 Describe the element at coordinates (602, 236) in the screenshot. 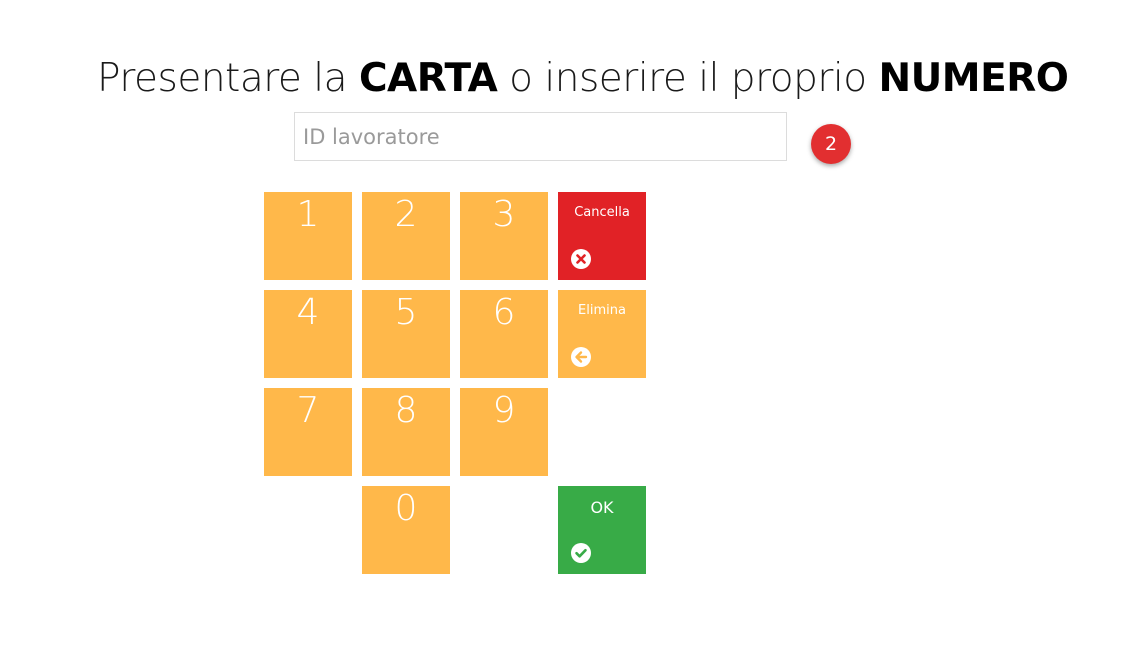

I see `cancel-button: Cancella` at that location.